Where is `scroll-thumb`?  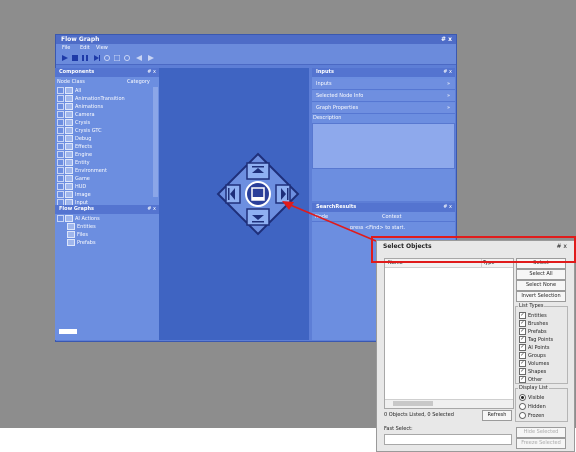 scroll-thumb is located at coordinates (413, 403).